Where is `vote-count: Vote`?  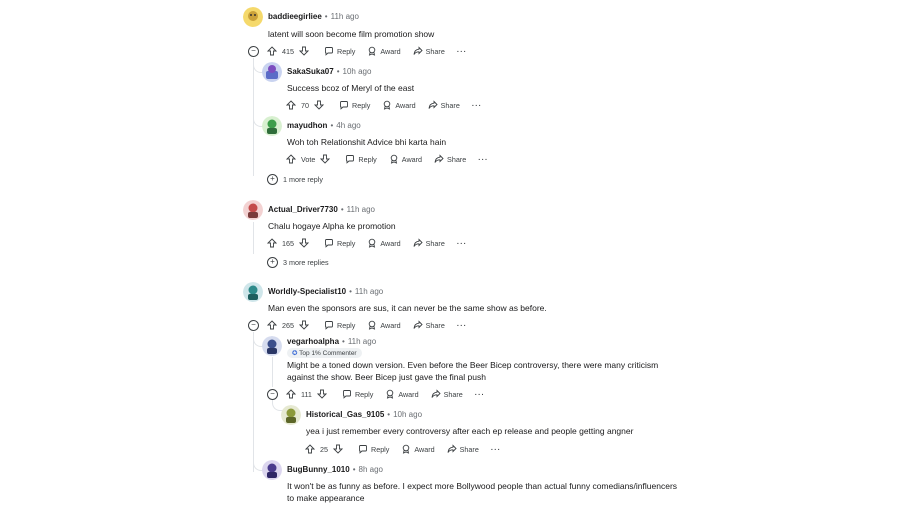 vote-count: Vote is located at coordinates (308, 159).